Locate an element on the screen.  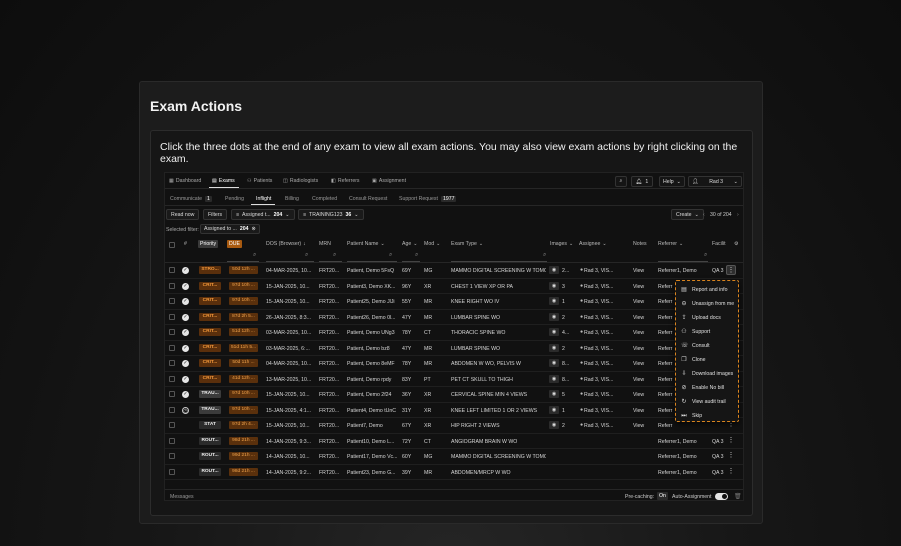
col-exam-type: Exam Type ⌄ is located at coordinates (467, 244).